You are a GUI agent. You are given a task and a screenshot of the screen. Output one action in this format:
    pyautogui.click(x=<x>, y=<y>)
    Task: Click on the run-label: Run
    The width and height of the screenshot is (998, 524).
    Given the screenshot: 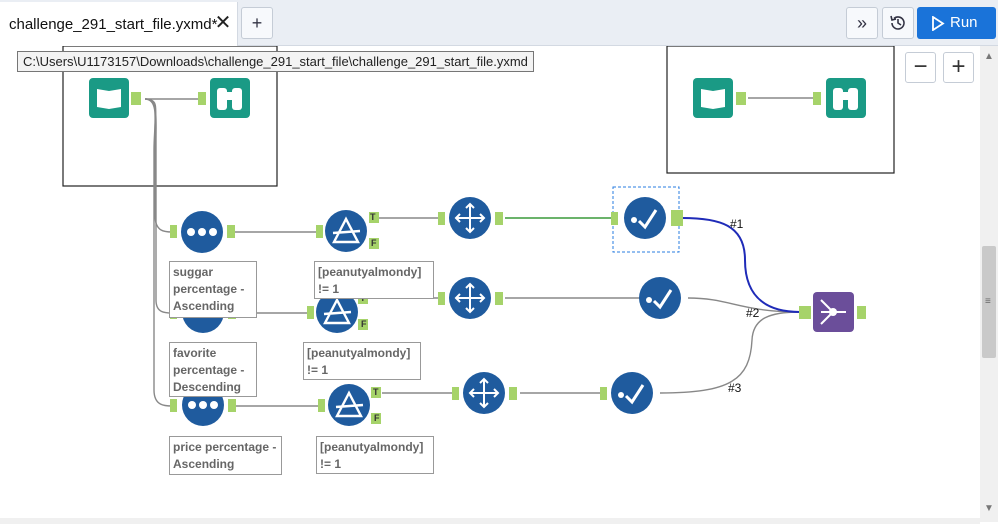 What is the action you would take?
    pyautogui.click(x=964, y=22)
    